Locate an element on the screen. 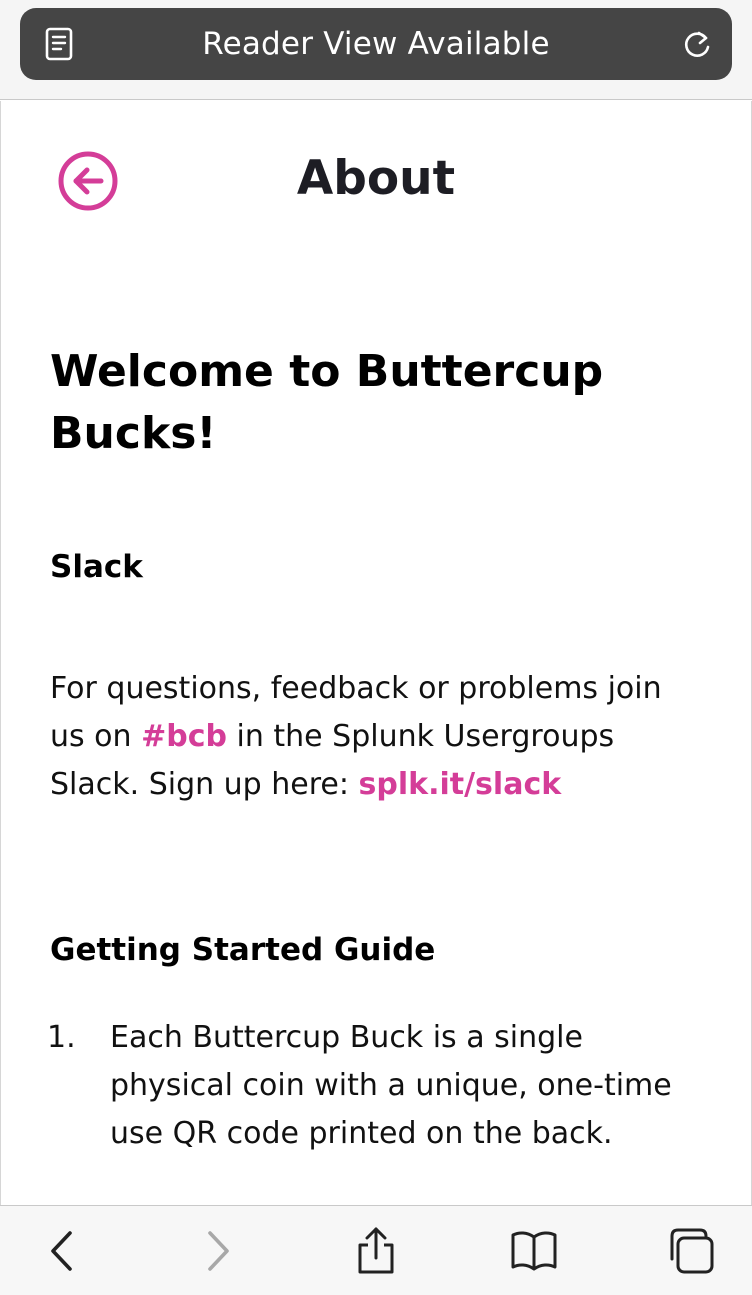 This screenshot has height=1295, width=752. reader-view-label: Reader View Available is located at coordinates (376, 44).